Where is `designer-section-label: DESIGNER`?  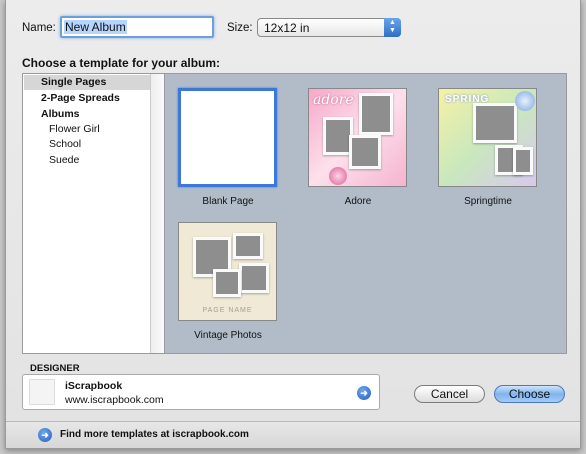 designer-section-label: DESIGNER is located at coordinates (55, 368).